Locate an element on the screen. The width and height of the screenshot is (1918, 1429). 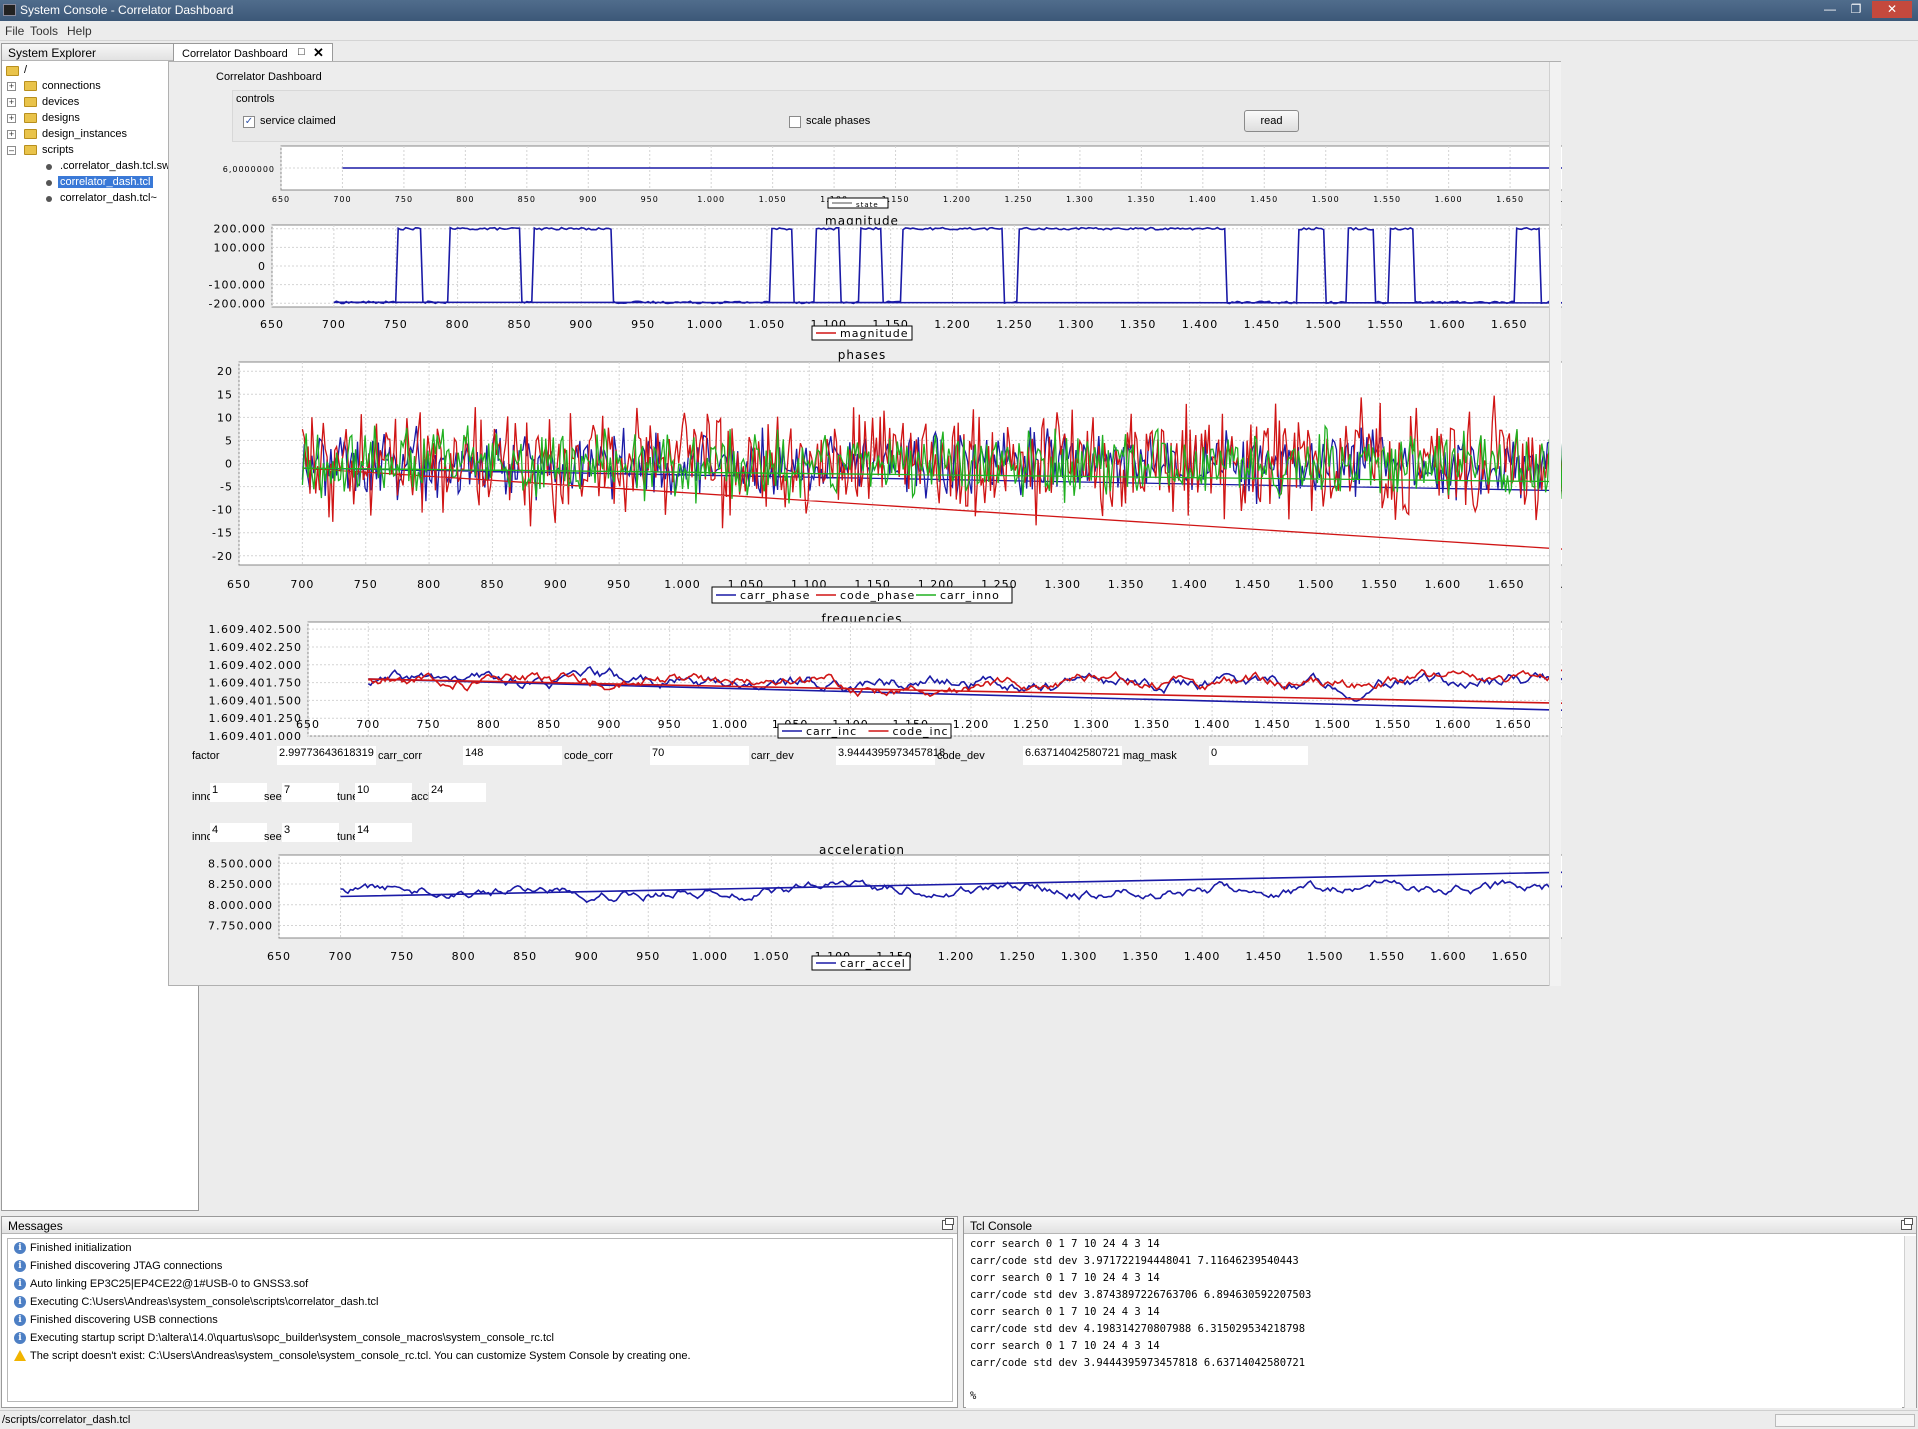
tab-correlator-dashboard: Correlator Dashboard □ ✕ is located at coordinates (253, 53).